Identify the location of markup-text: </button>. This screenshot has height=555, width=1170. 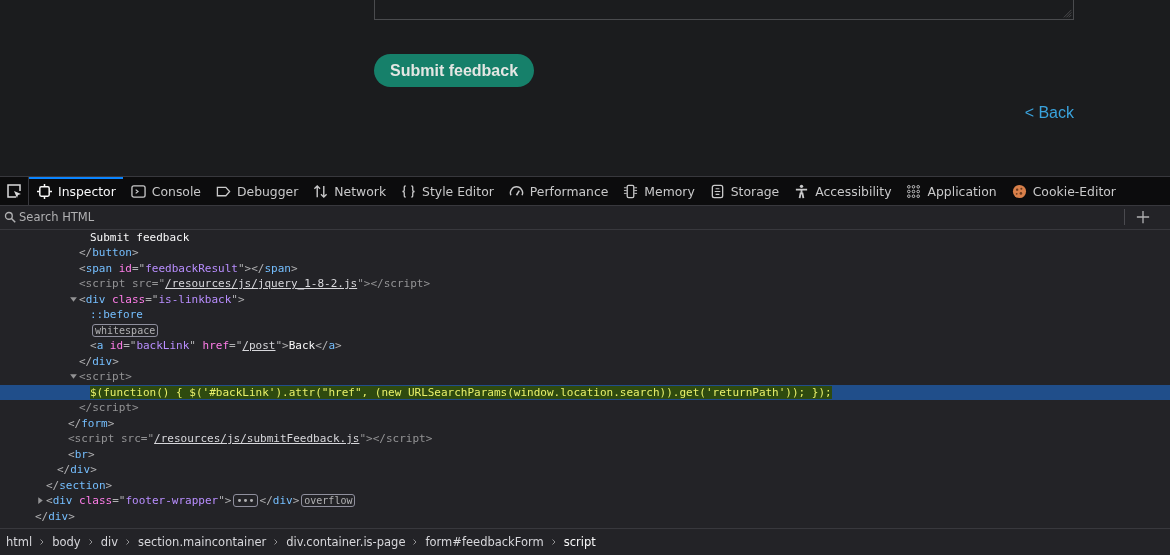
(109, 253).